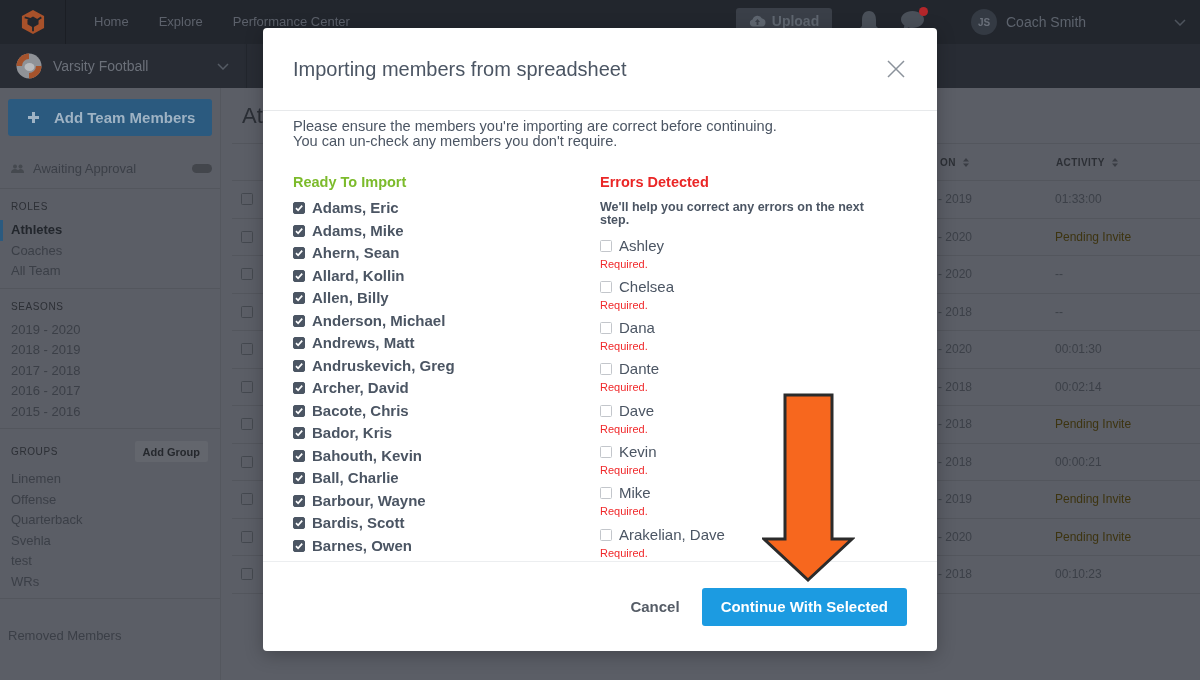 The image size is (1200, 680). Describe the element at coordinates (355, 478) in the screenshot. I see `member-name: Ball, Charlie` at that location.